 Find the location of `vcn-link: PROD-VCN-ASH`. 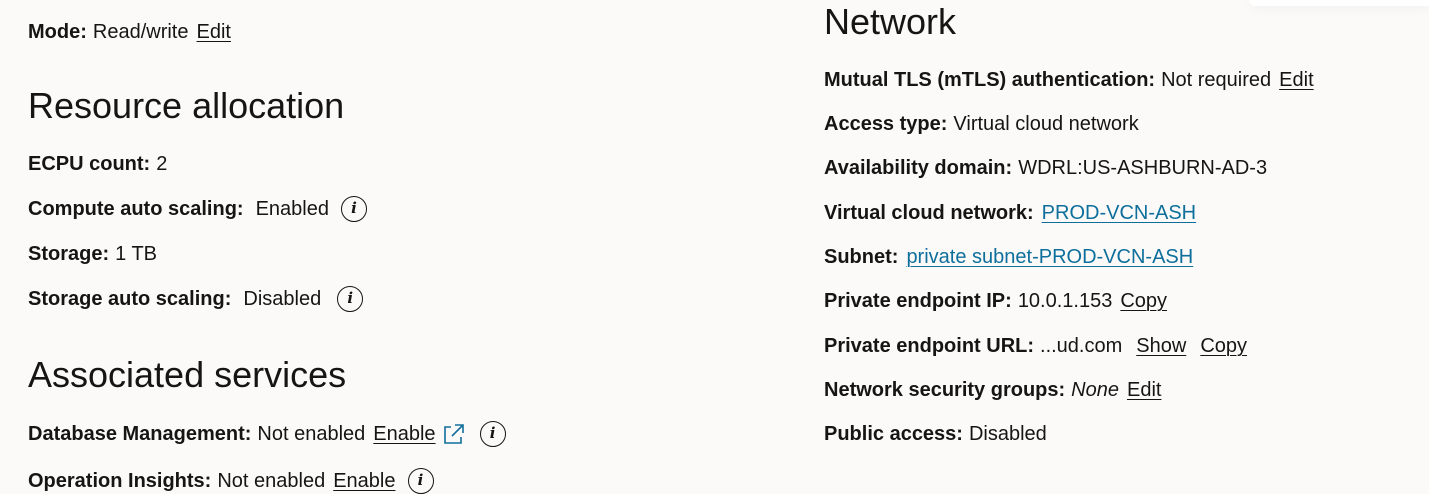

vcn-link: PROD-VCN-ASH is located at coordinates (1119, 213).